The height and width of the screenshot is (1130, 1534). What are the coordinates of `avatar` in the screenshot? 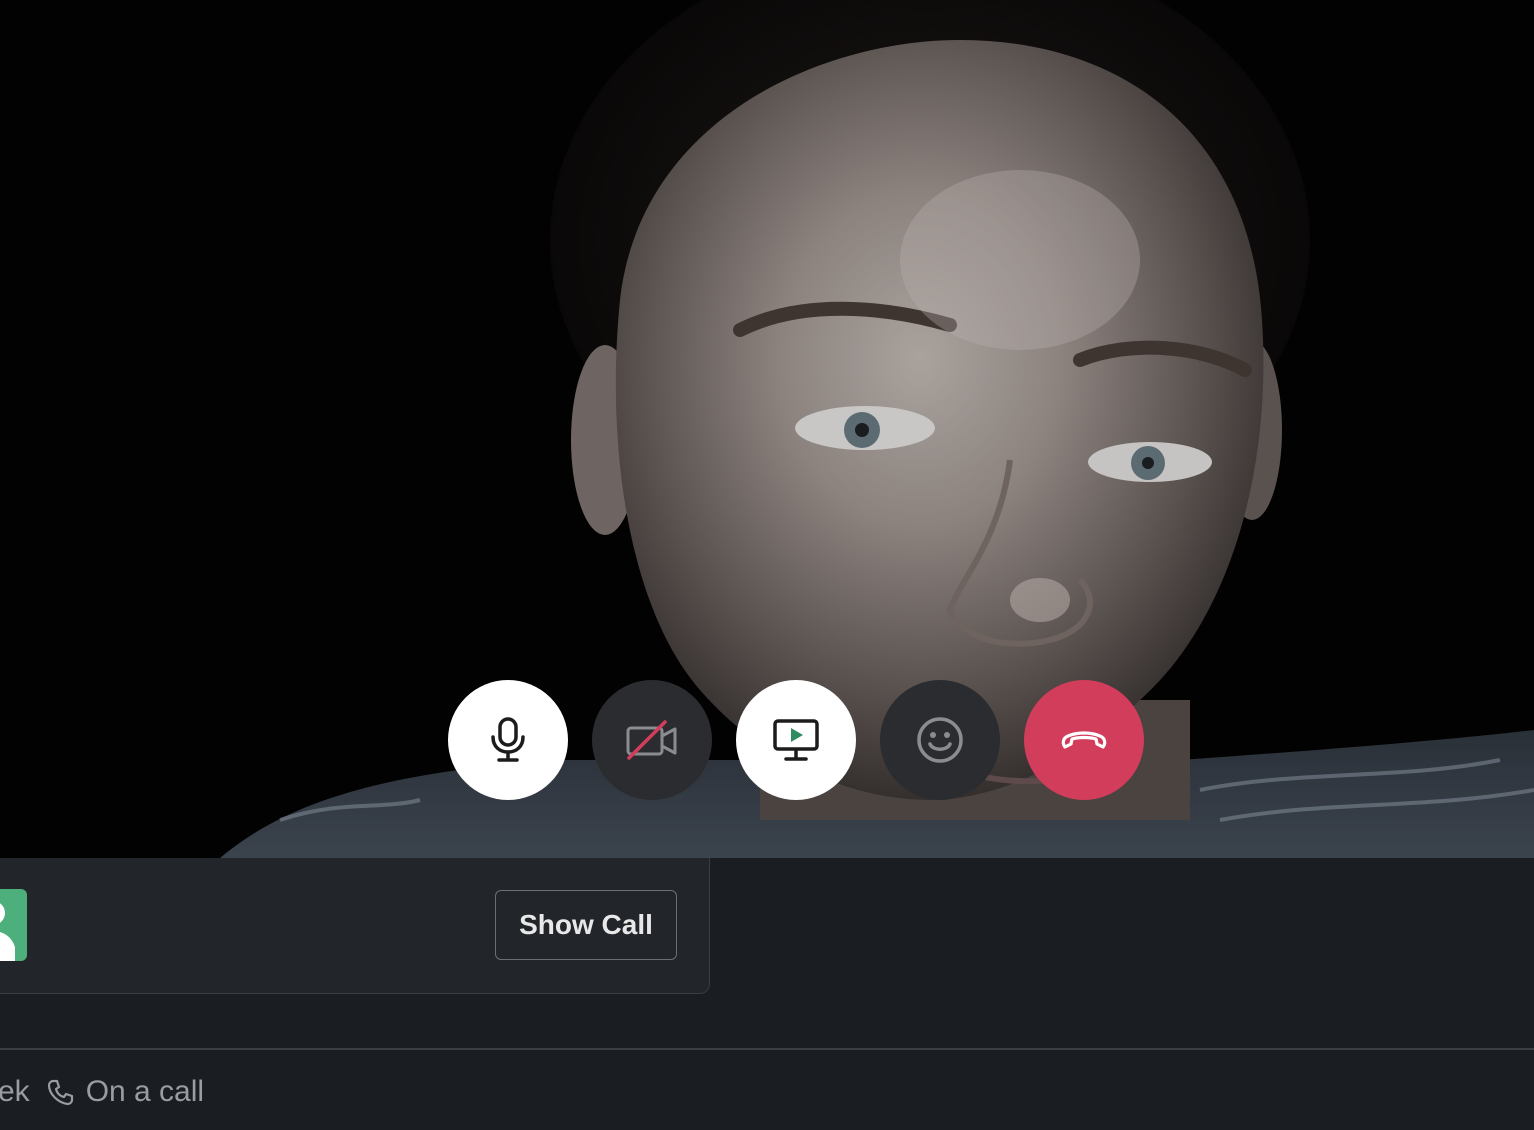 It's located at (13, 925).